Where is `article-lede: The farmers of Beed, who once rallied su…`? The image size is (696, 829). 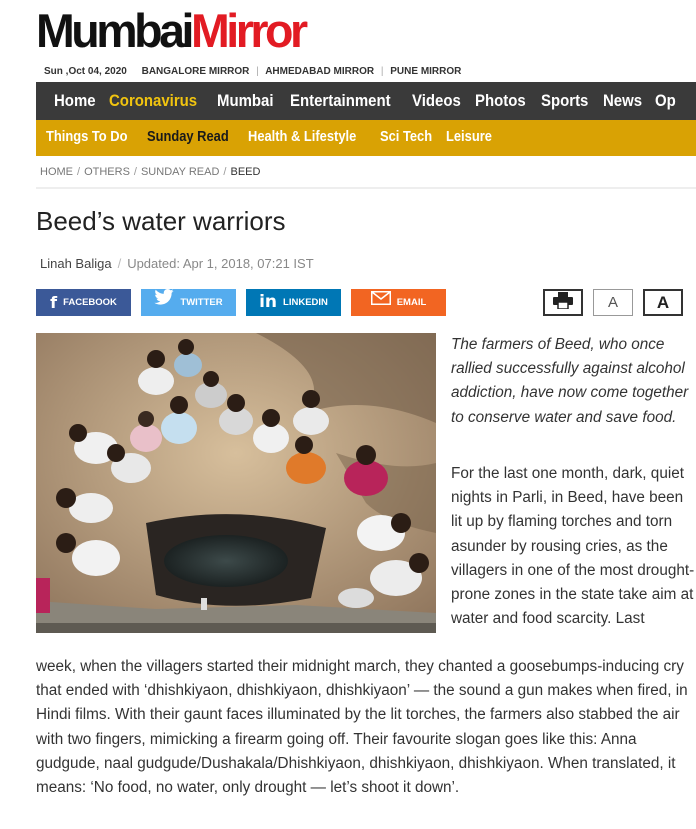 article-lede: The farmers of Beed, who once rallied su… is located at coordinates (570, 381).